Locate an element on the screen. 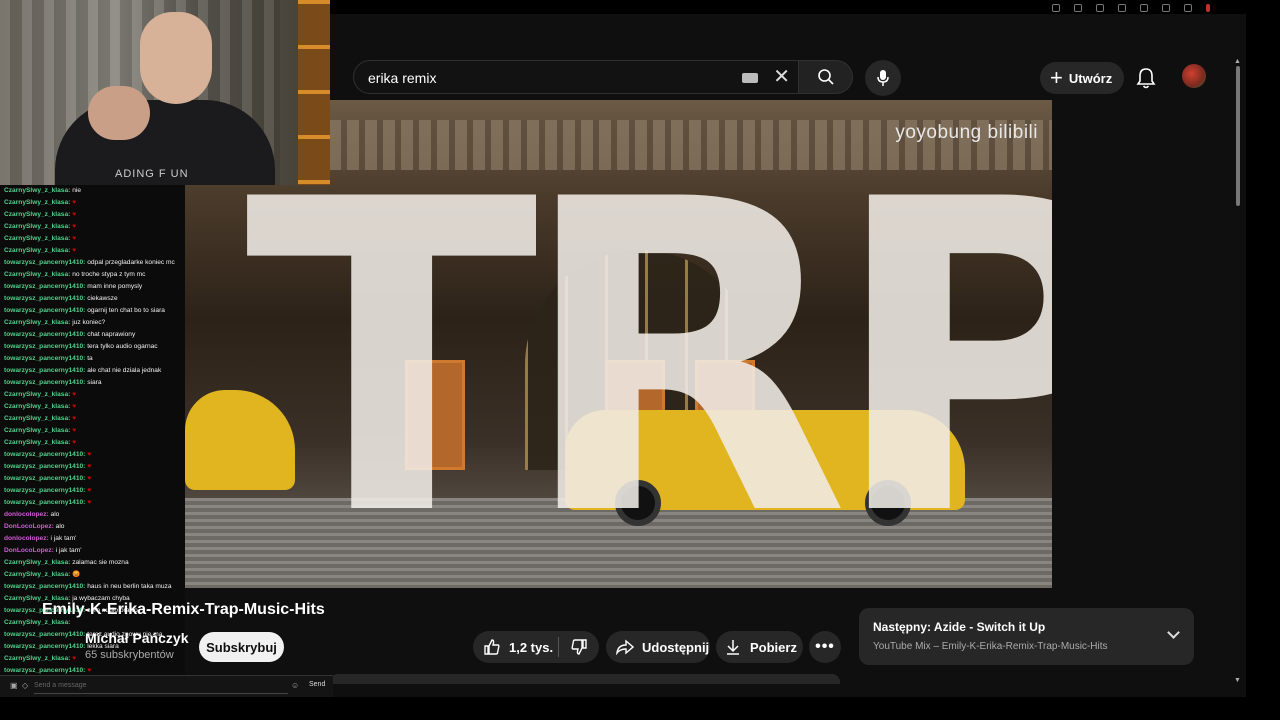 This screenshot has width=1280, height=720. like-button: 1,2 tys. is located at coordinates (516, 647).